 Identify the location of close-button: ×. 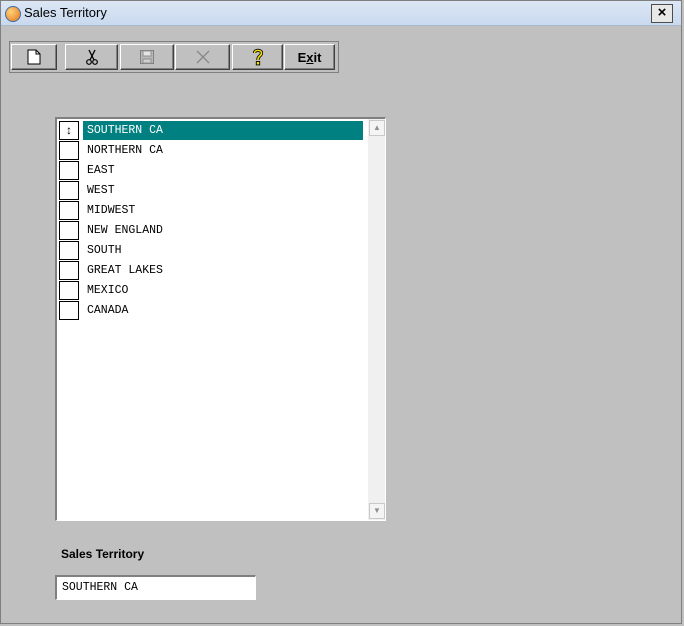
(662, 13).